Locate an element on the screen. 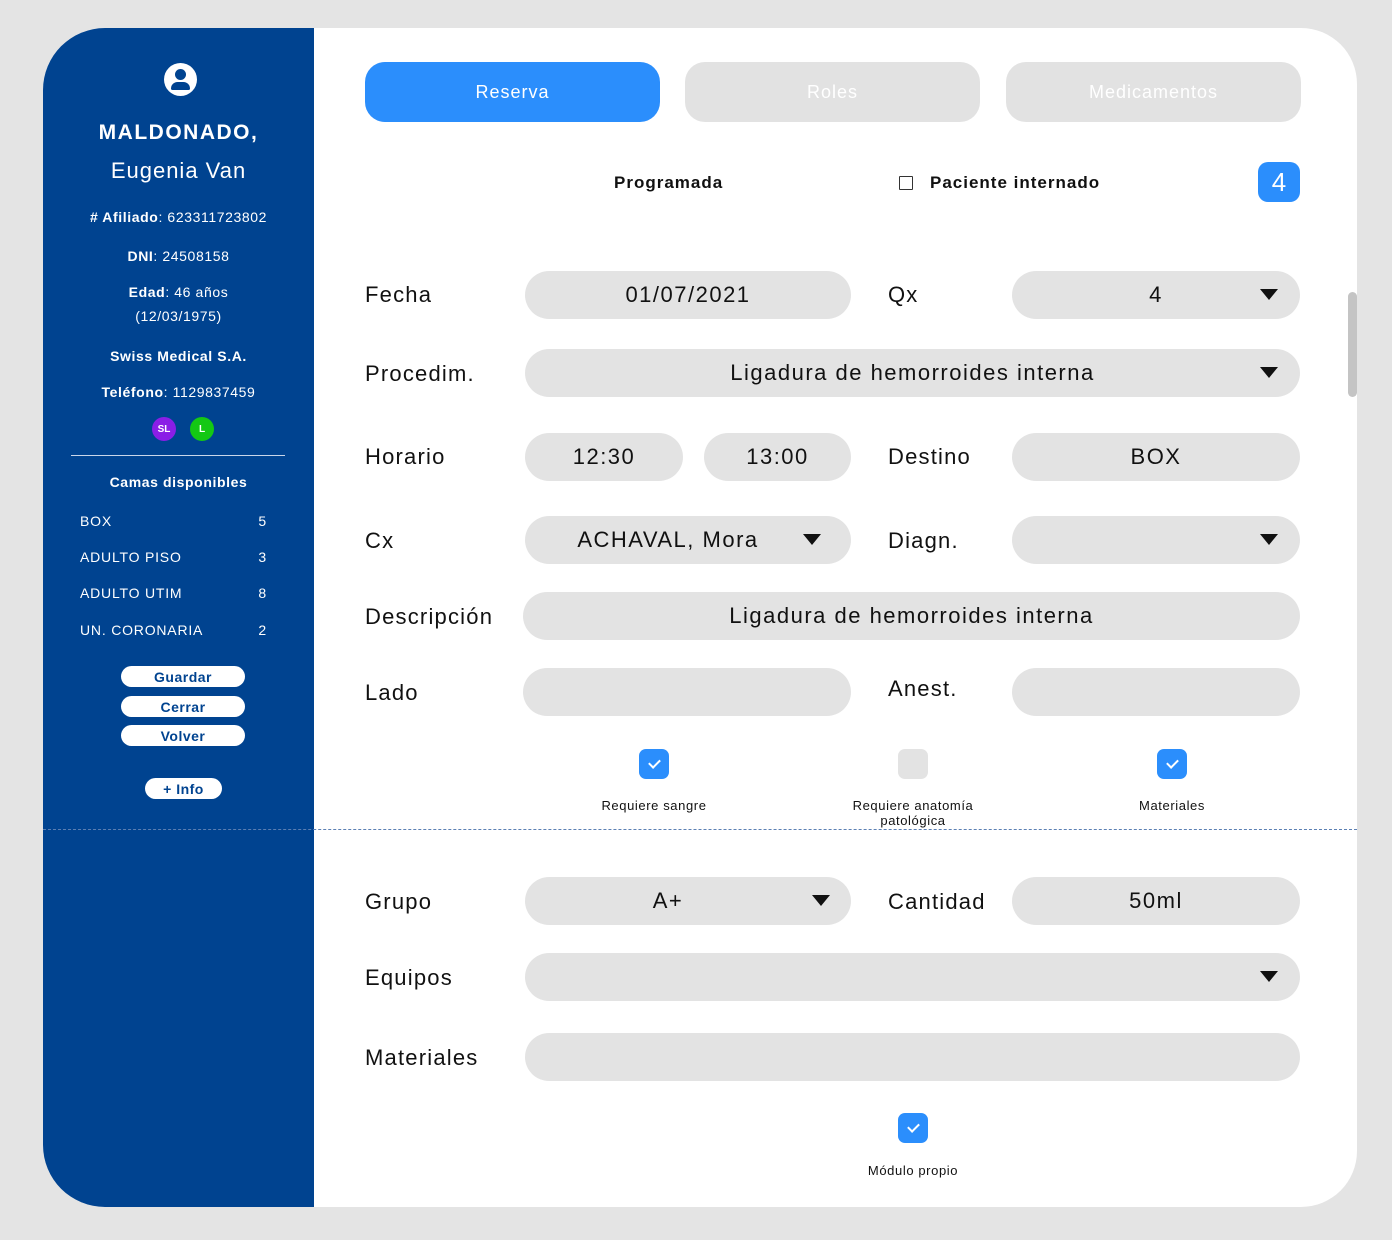  grupo-value: A+ is located at coordinates (668, 900).